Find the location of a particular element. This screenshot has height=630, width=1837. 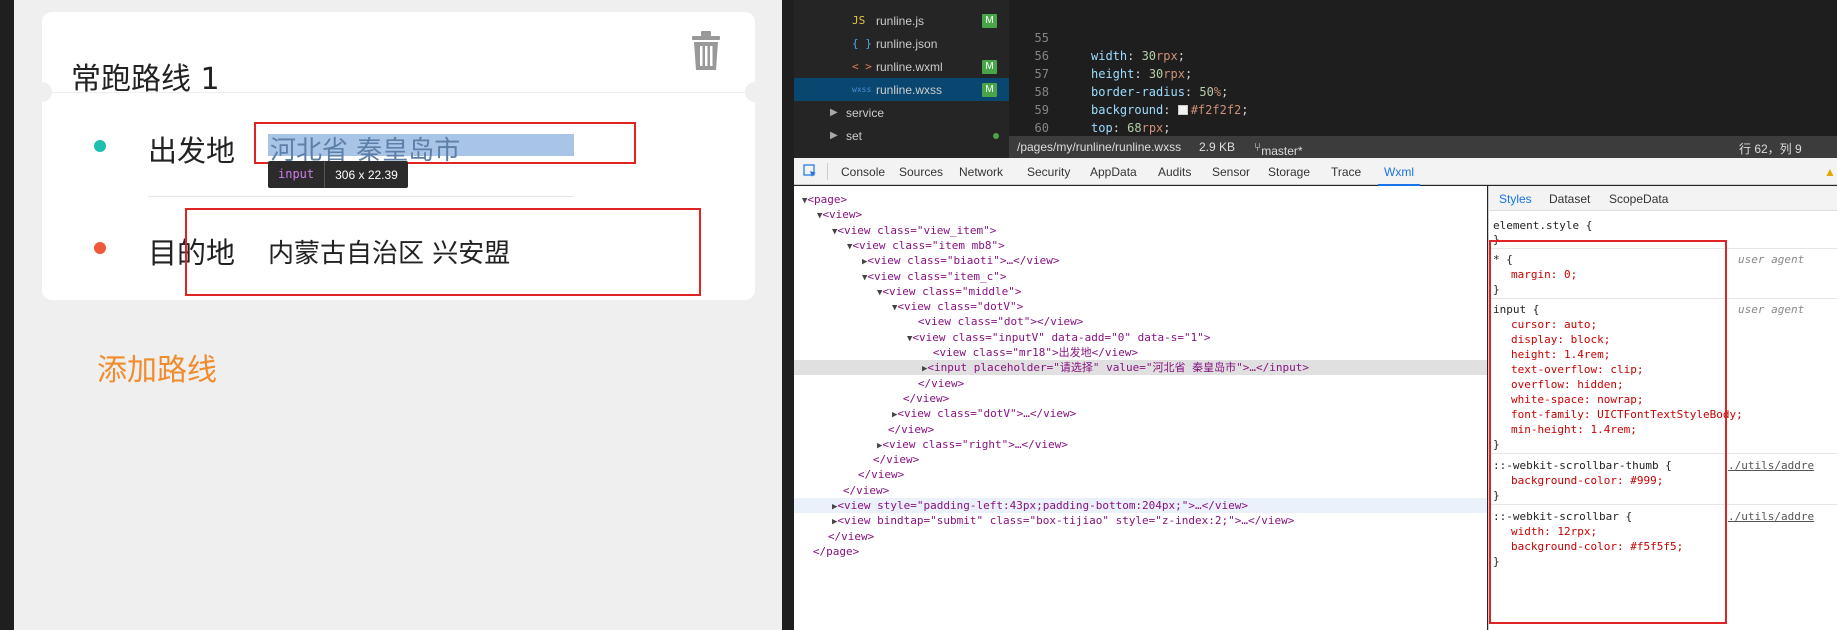

tab-wxml: Wxml is located at coordinates (1399, 175).